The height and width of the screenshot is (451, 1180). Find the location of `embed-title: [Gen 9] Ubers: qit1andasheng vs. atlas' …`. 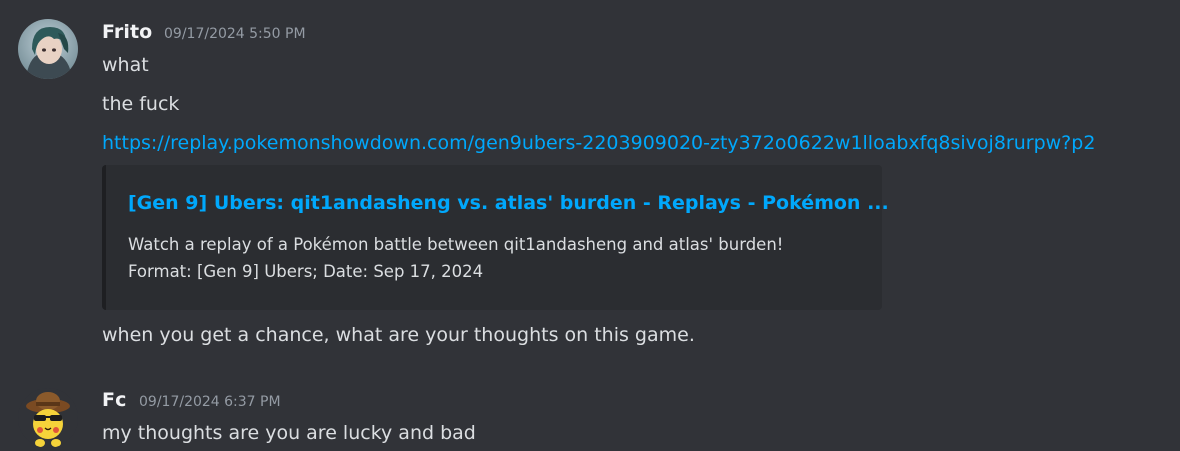

embed-title: [Gen 9] Ubers: qit1andasheng vs. atlas' … is located at coordinates (508, 203).